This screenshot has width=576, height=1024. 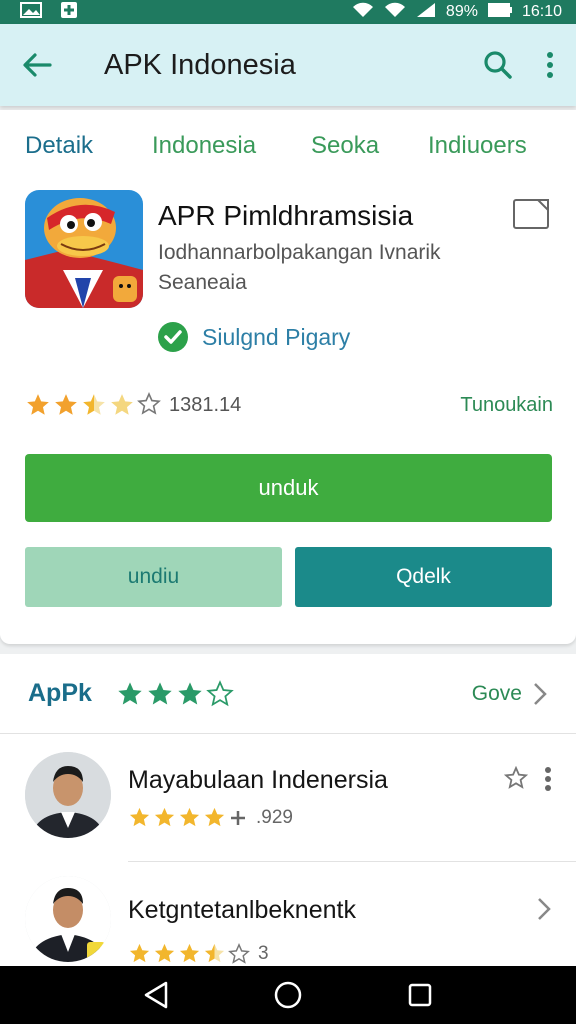 I want to click on list-item-rating: .929, so click(x=210, y=817).